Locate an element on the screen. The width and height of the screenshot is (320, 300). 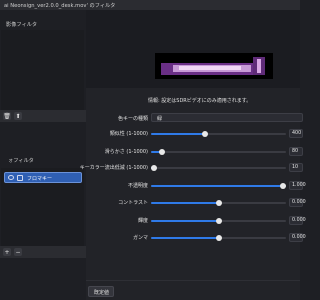
defaults-button: 既定値 is located at coordinates (101, 291).